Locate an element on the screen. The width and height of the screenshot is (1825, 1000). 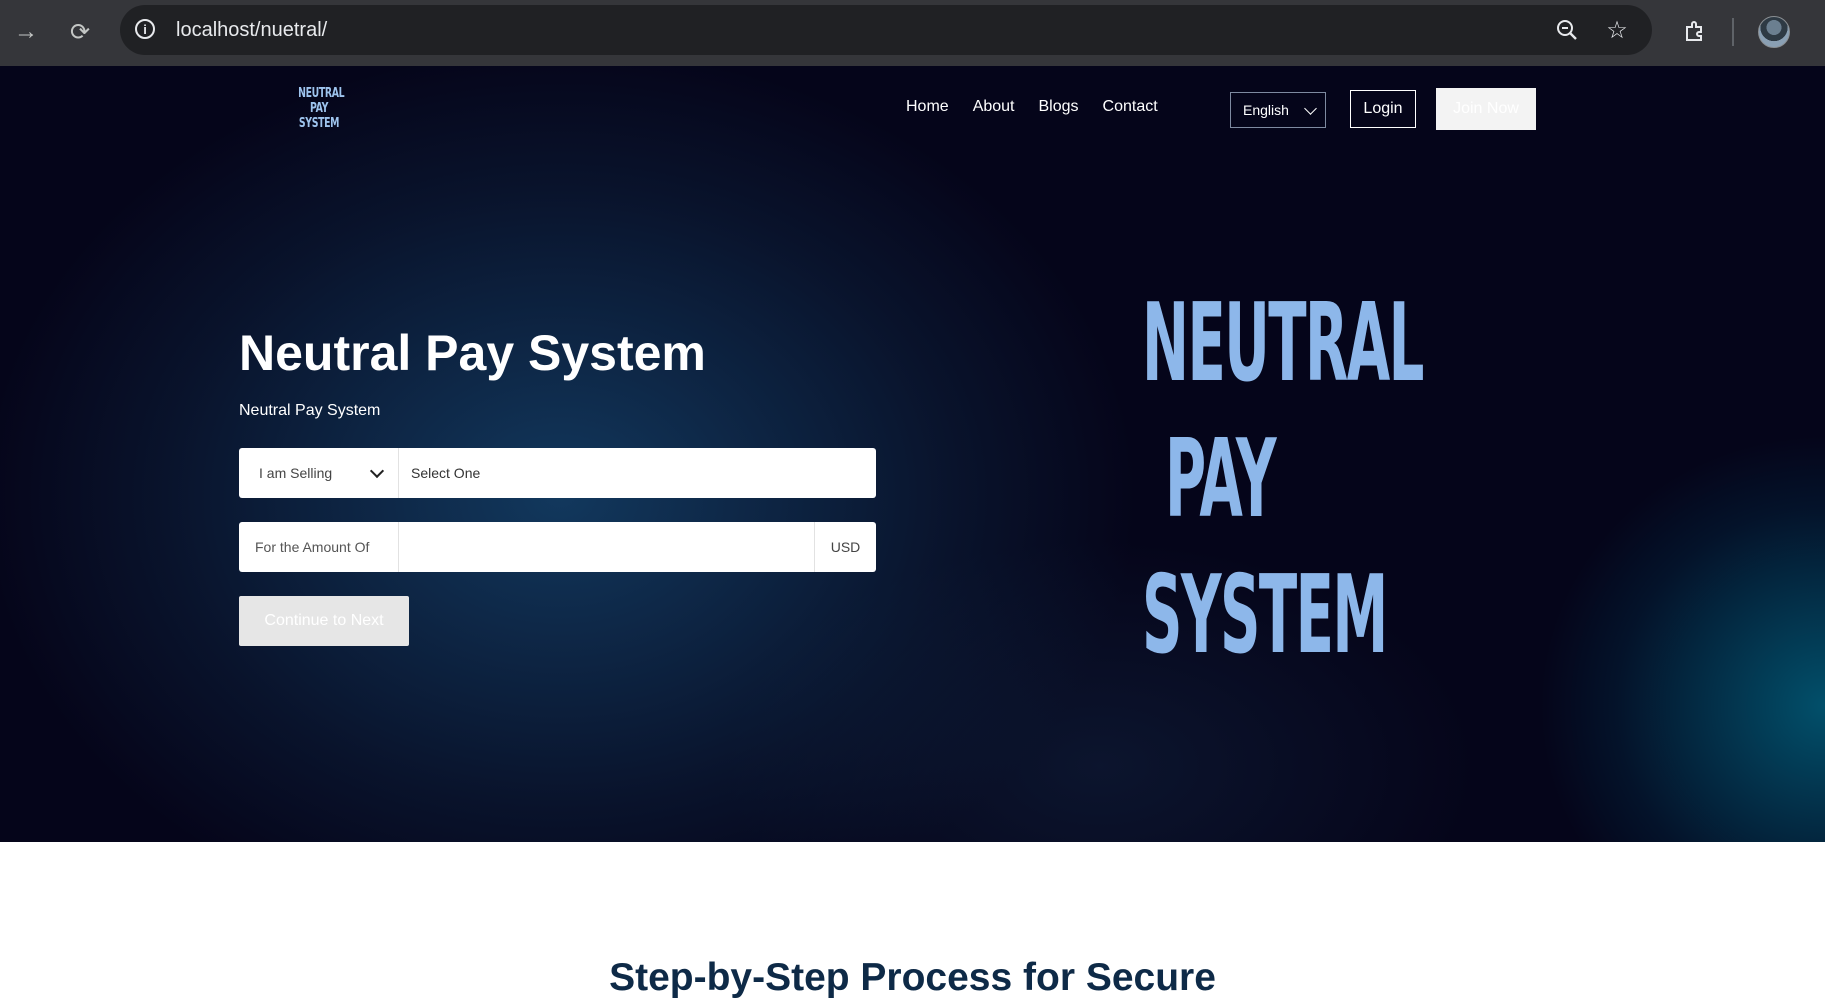
nav-contact: Contact is located at coordinates (1130, 107).